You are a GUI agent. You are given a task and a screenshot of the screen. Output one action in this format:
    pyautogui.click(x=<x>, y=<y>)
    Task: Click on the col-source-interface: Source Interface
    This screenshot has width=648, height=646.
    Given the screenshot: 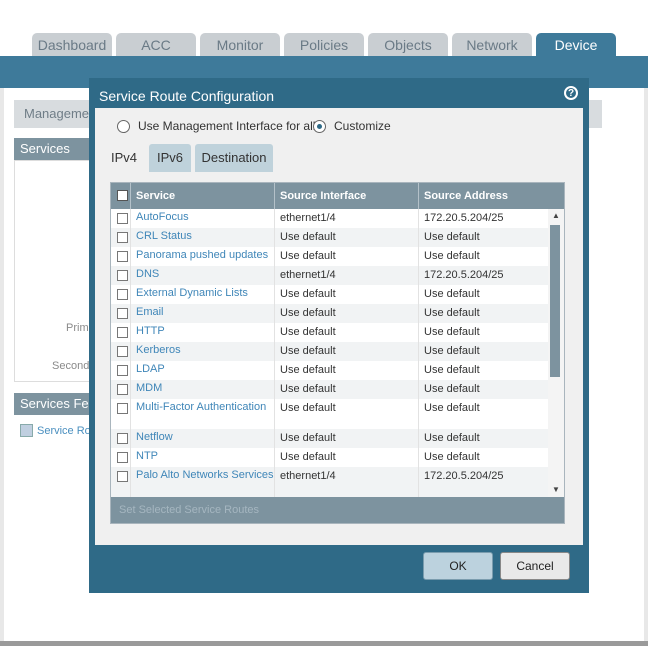 What is the action you would take?
    pyautogui.click(x=323, y=196)
    